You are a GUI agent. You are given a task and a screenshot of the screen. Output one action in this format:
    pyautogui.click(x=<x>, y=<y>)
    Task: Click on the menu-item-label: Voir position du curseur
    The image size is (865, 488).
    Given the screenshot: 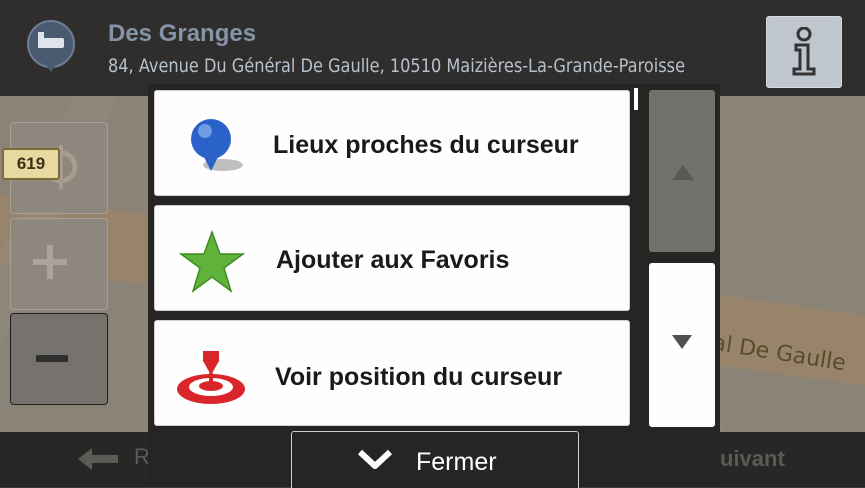 What is the action you would take?
    pyautogui.click(x=419, y=377)
    